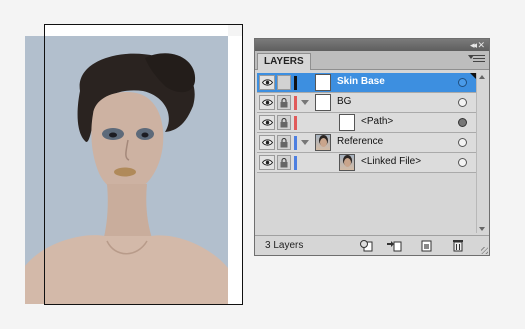  What do you see at coordinates (284, 245) in the screenshot?
I see `layer-count: 3 Layers` at bounding box center [284, 245].